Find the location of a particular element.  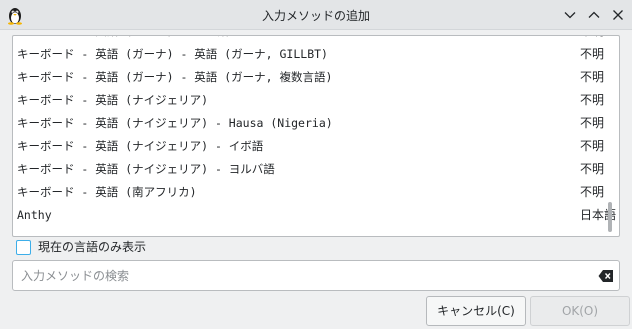

window-title: 入力メソッドの追加 is located at coordinates (315, 16).